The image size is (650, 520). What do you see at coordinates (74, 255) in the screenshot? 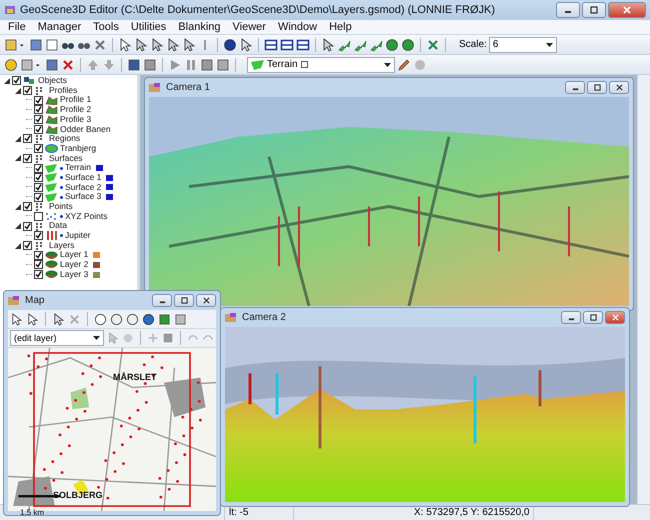
I see `tree-item: Layer 1` at bounding box center [74, 255].